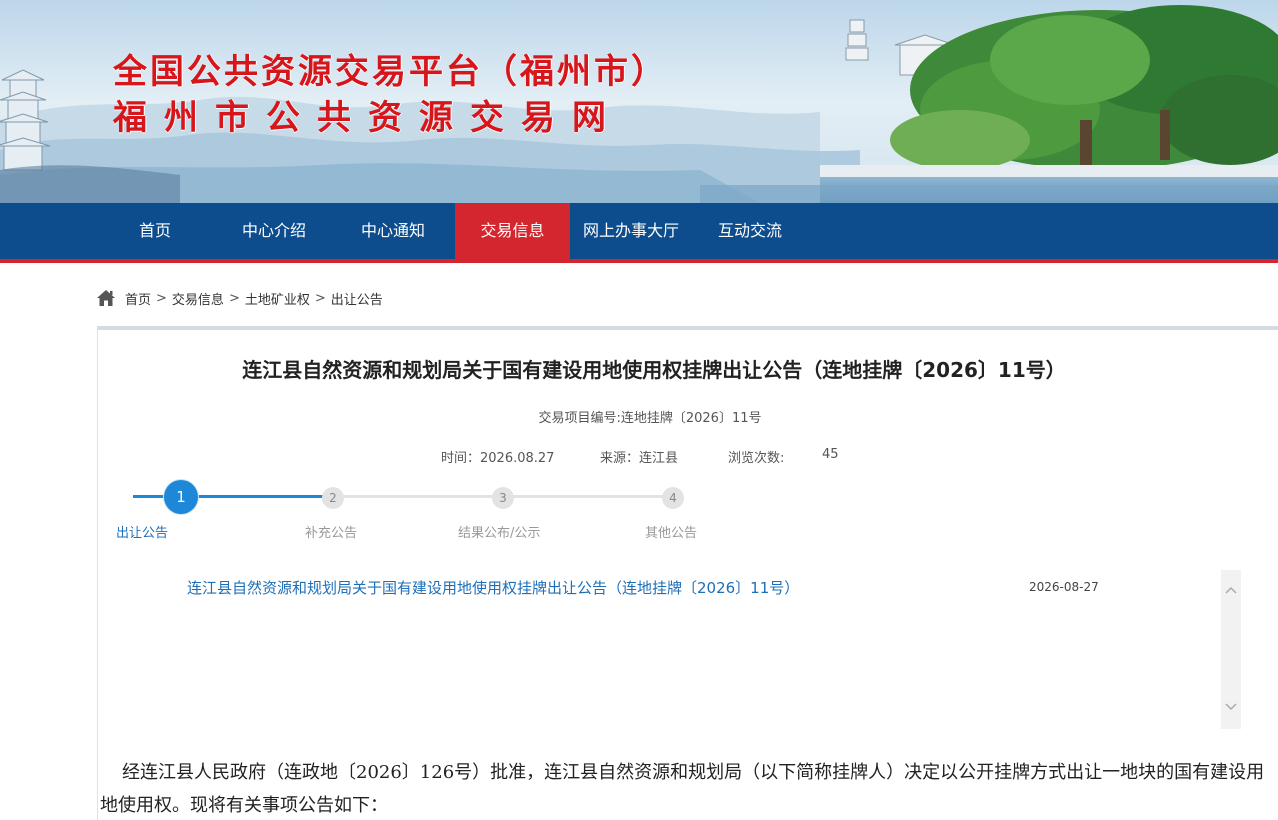 The image size is (1278, 820). I want to click on publish-time: 时间：2026.08.27, so click(498, 458).